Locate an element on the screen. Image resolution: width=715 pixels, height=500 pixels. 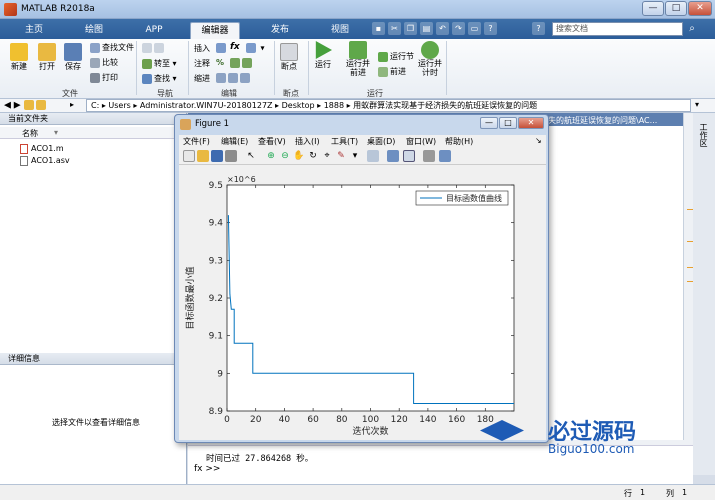
insert-section-icon is located at coordinates (222, 48).